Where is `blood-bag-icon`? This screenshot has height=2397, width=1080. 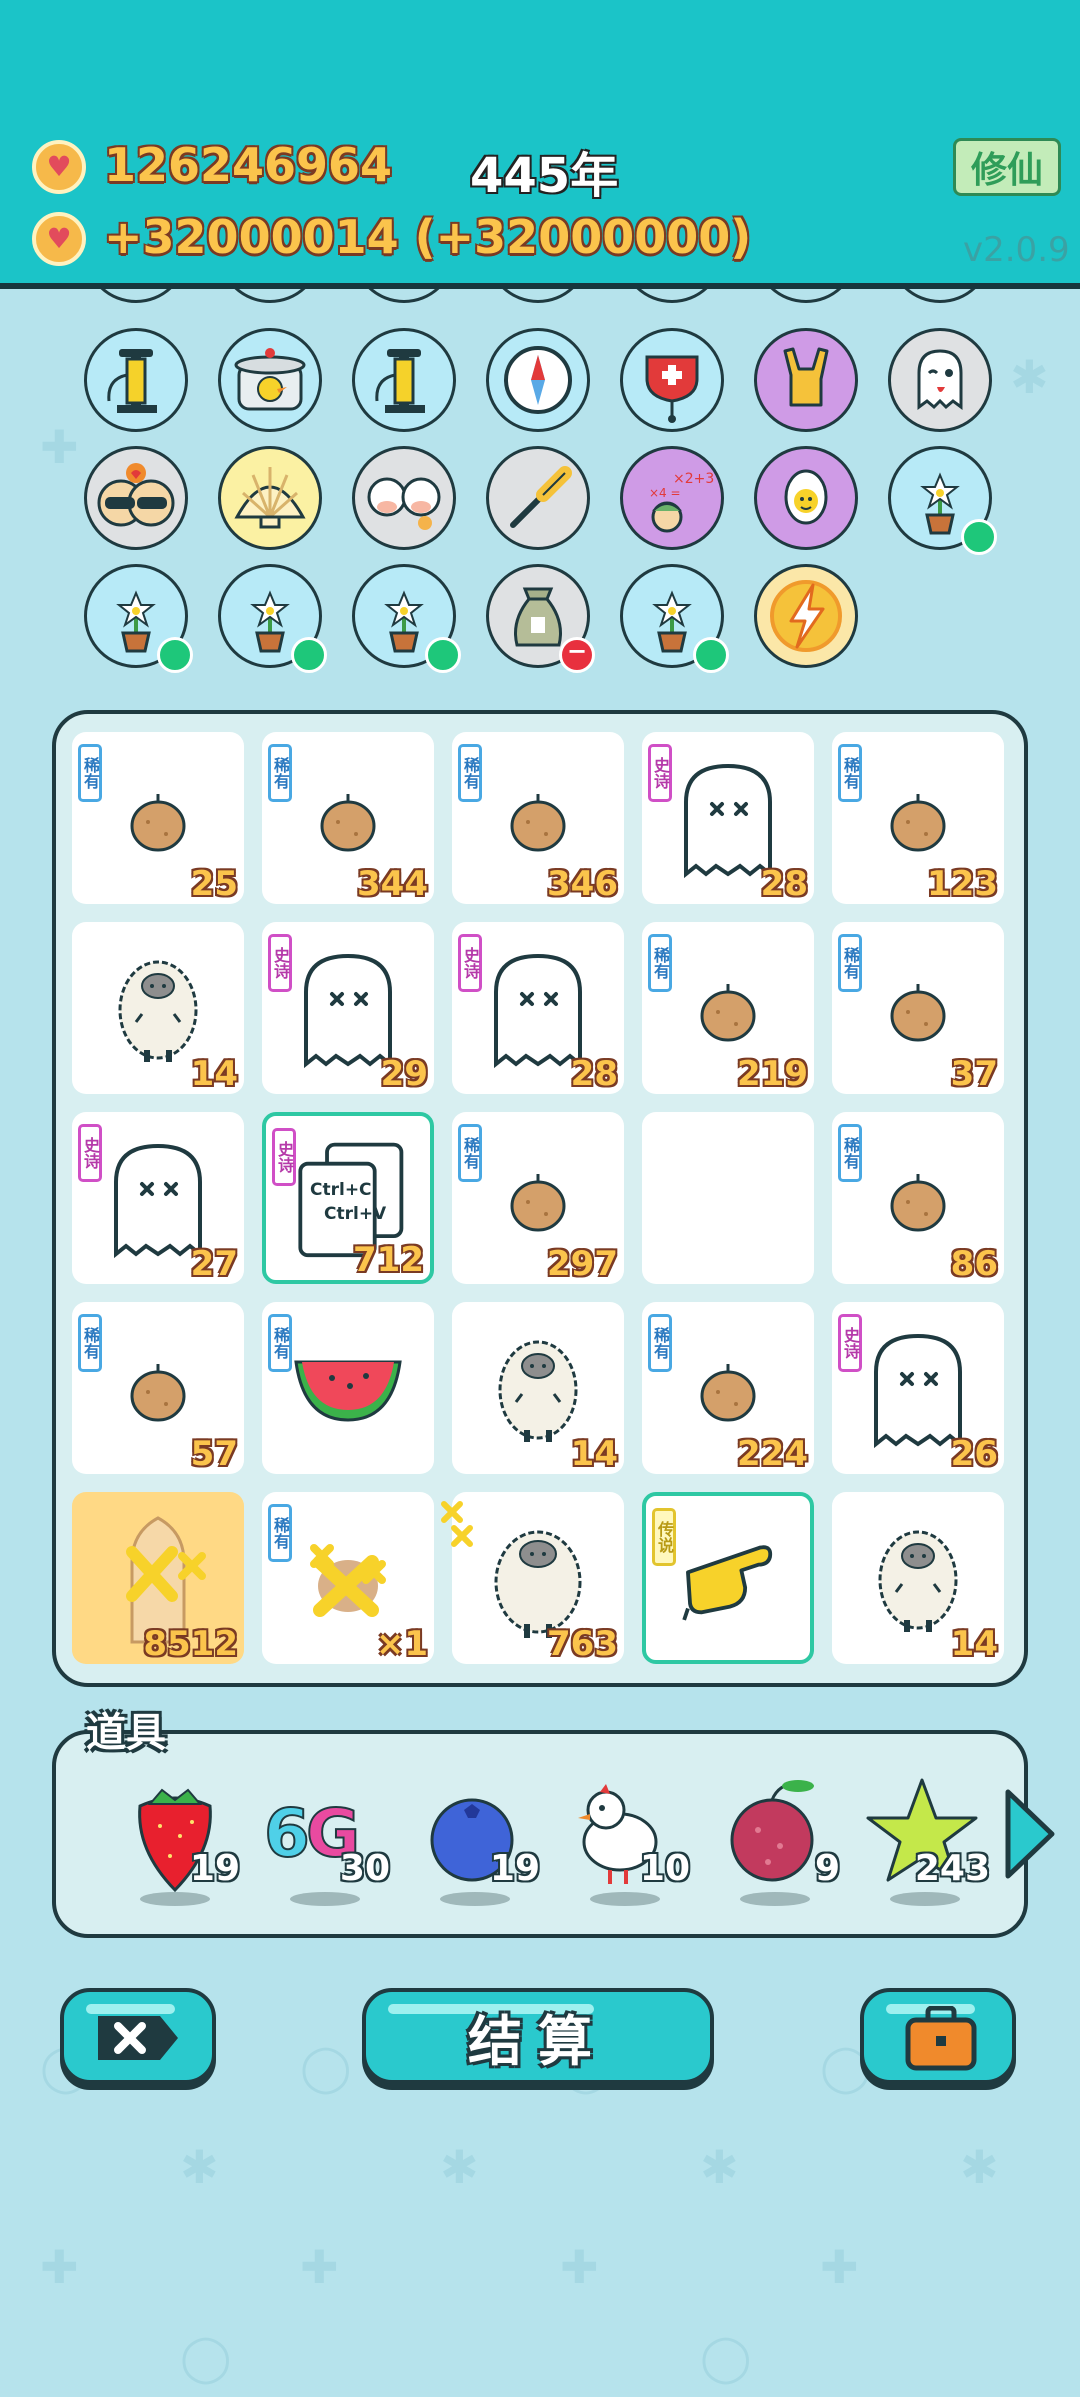 blood-bag-icon is located at coordinates (672, 389).